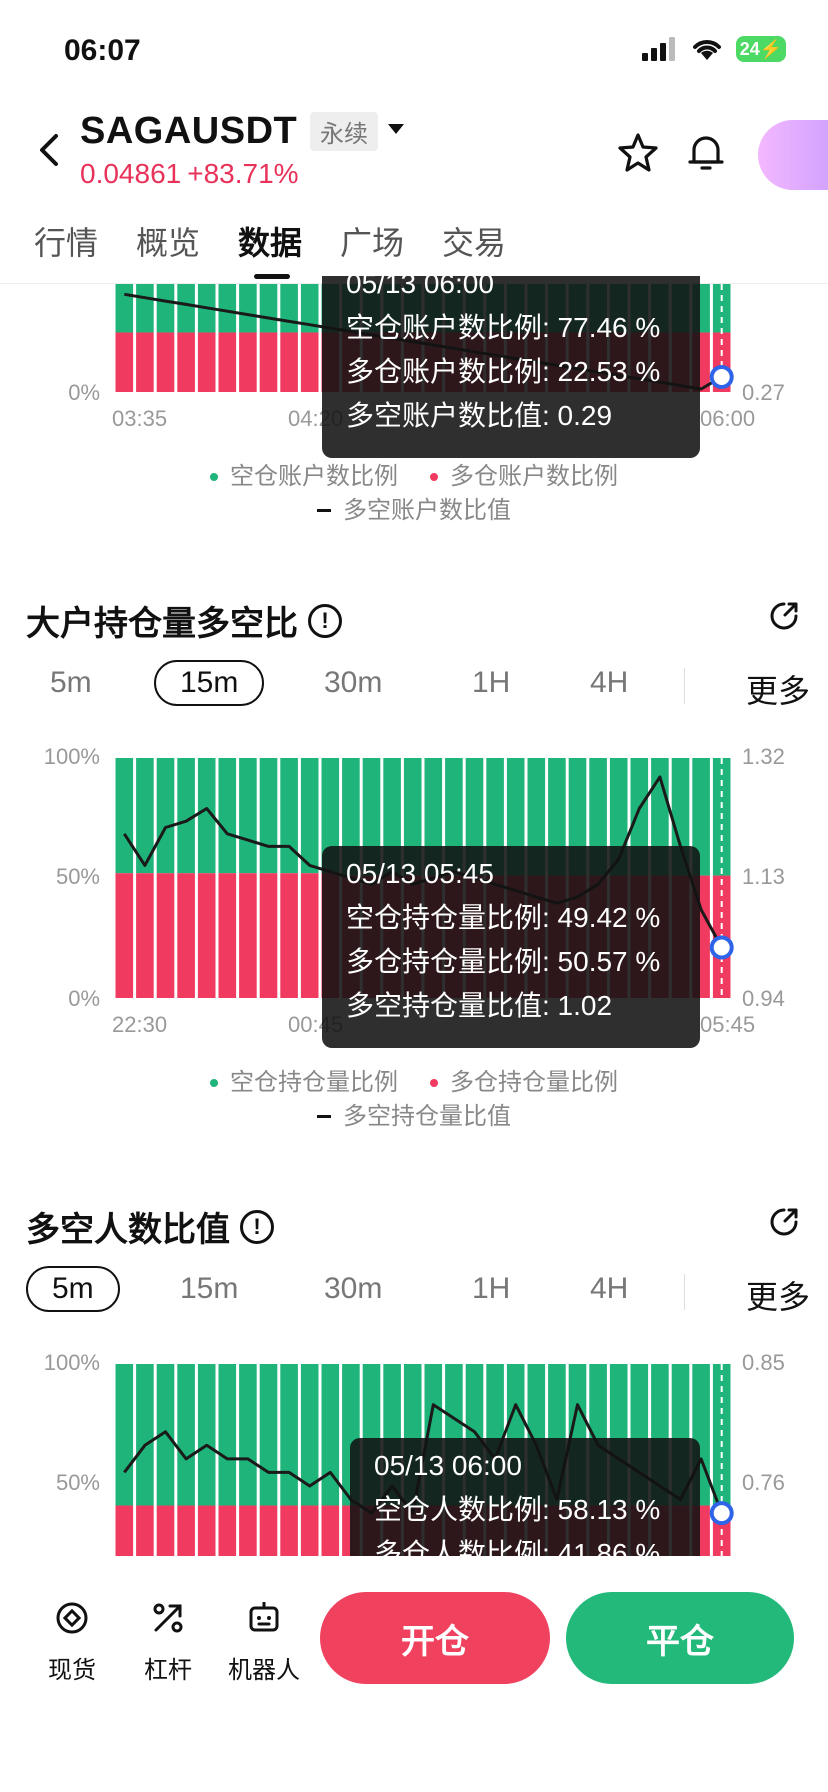 Image resolution: width=828 pixels, height=1792 pixels. What do you see at coordinates (162, 624) in the screenshot?
I see `section-title-text: 大户持仓量多空比` at bounding box center [162, 624].